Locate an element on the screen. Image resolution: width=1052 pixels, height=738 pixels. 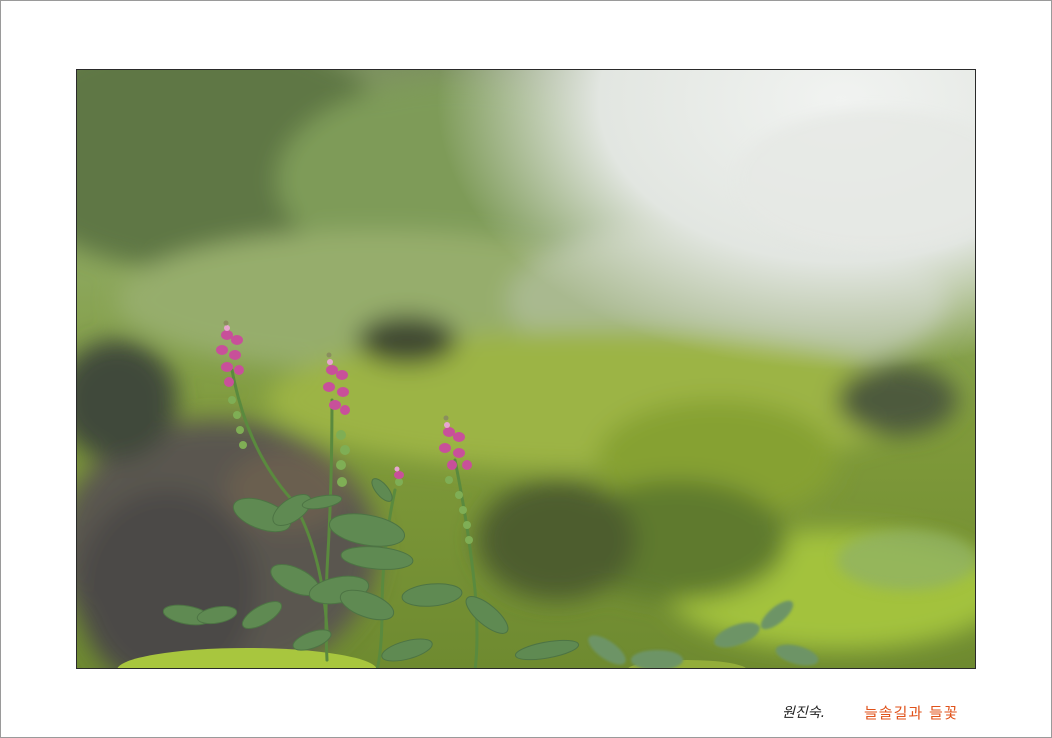
author-signature: 원진숙. is located at coordinates (804, 713).